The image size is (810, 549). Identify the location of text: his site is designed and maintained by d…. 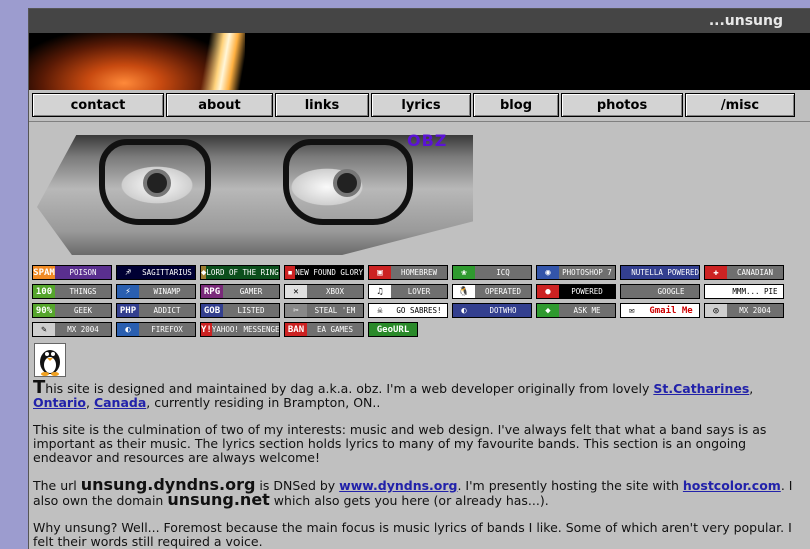
(349, 388).